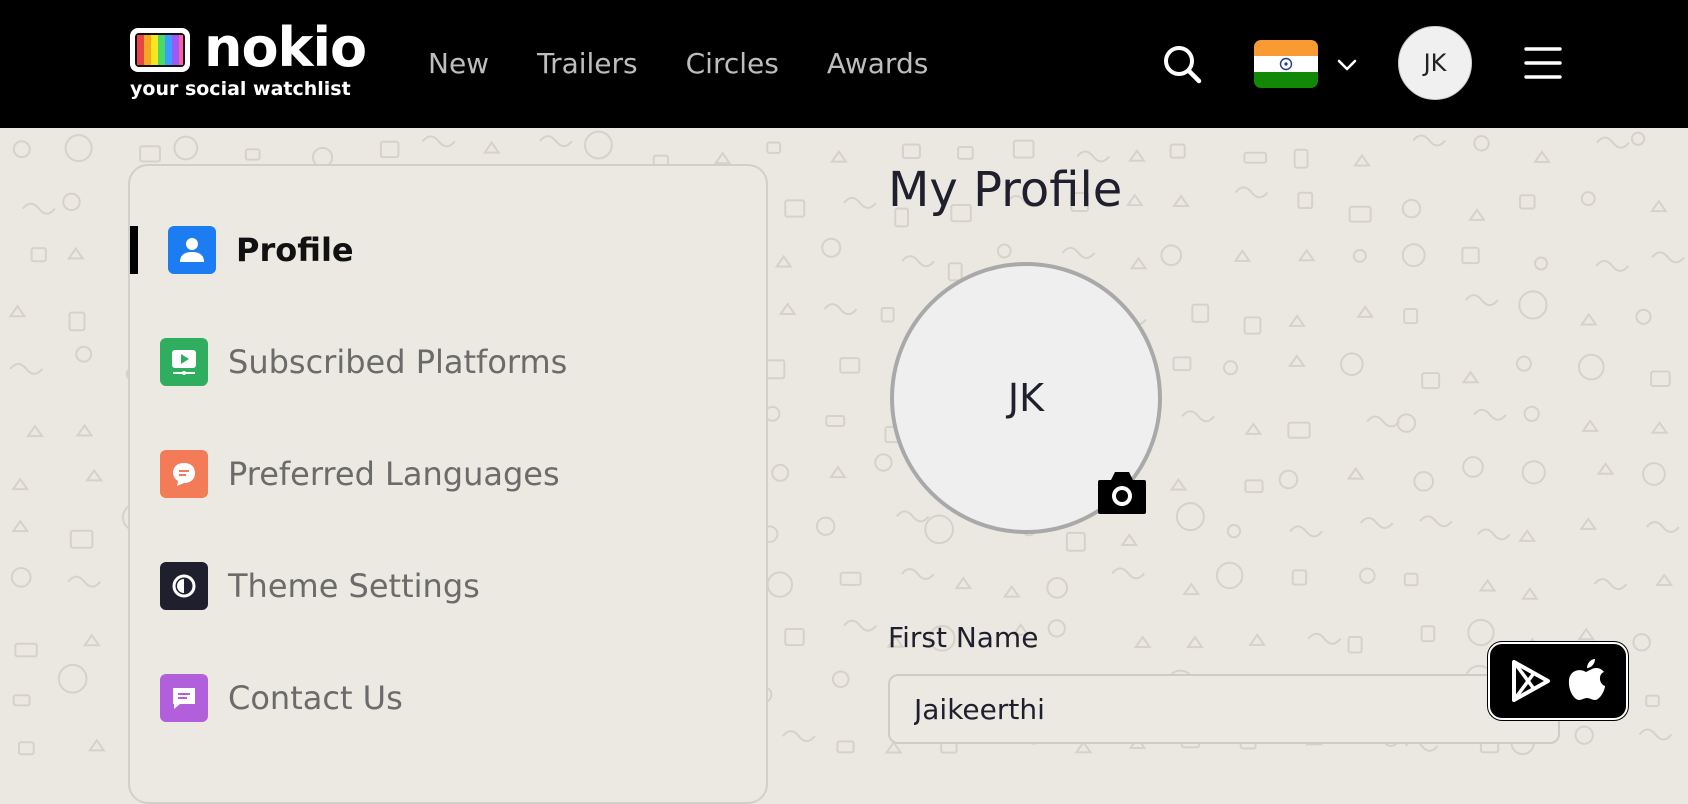 The image size is (1688, 804). I want to click on flag-stripe-white, so click(1286, 64).